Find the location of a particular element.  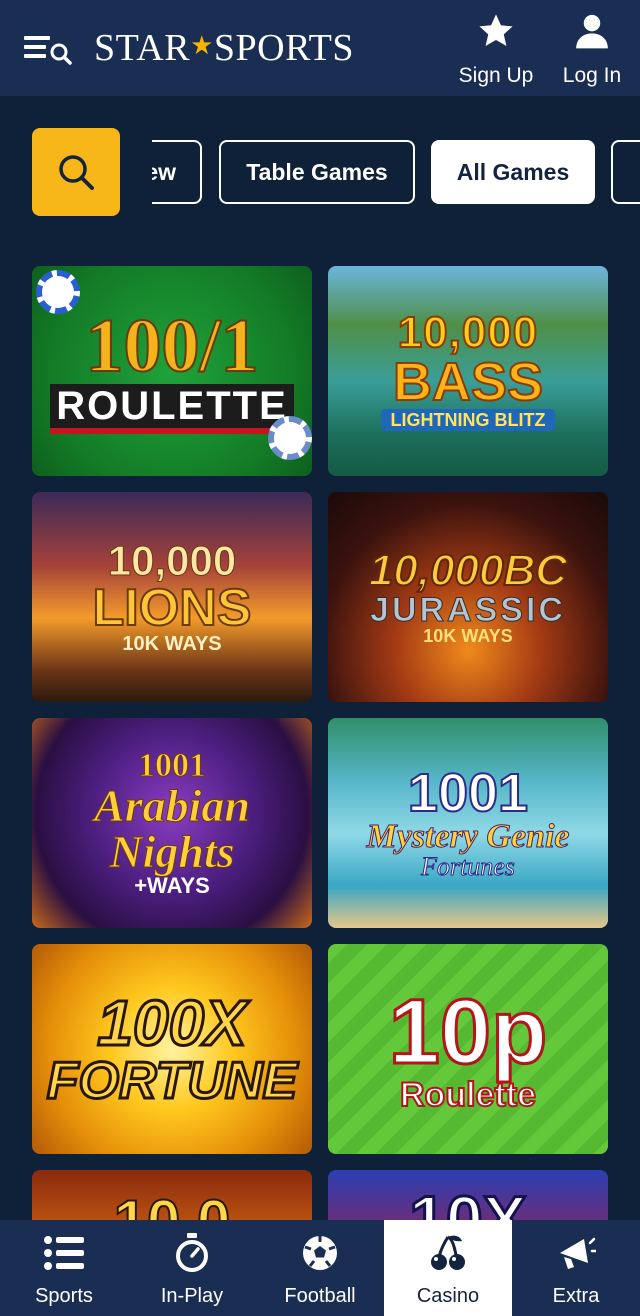

stopwatch-icon is located at coordinates (192, 1253).